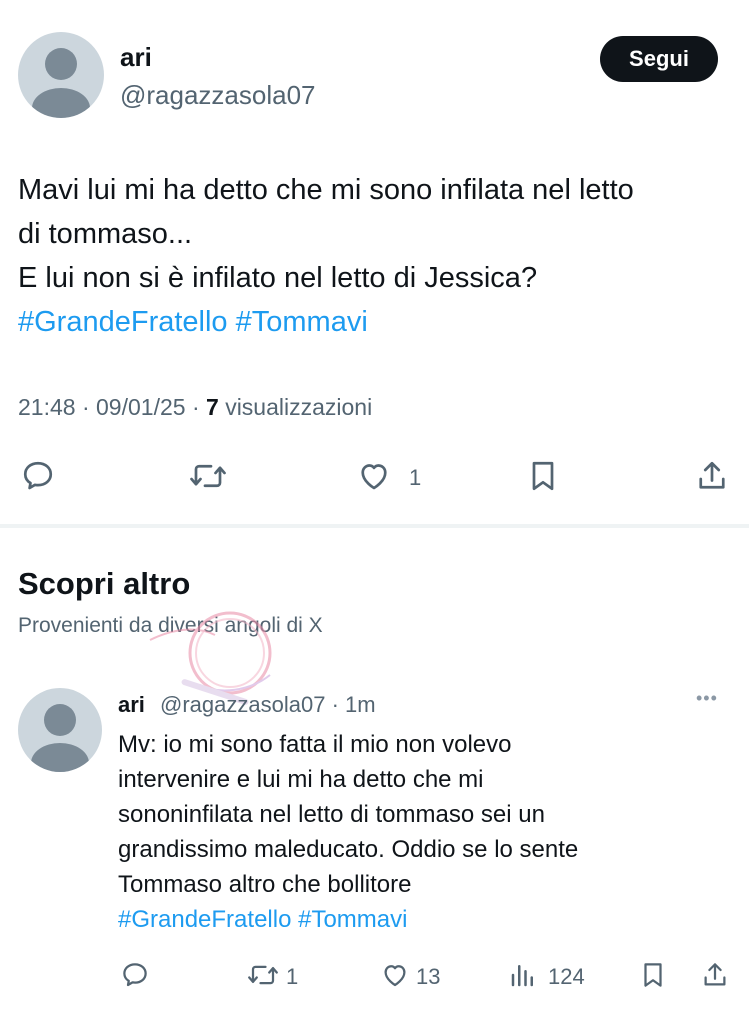 The image size is (749, 1024). Describe the element at coordinates (292, 976) in the screenshot. I see `retweet-count: 1` at that location.